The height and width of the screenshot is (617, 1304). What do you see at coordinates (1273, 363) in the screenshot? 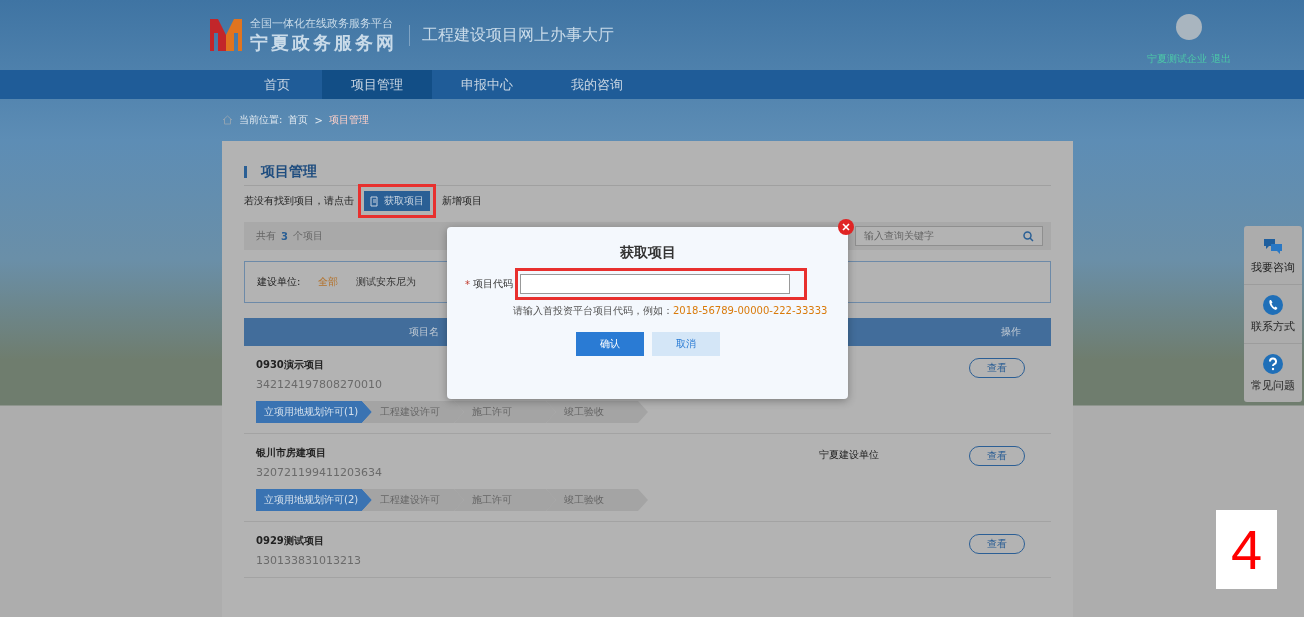
I see `help-icon` at bounding box center [1273, 363].